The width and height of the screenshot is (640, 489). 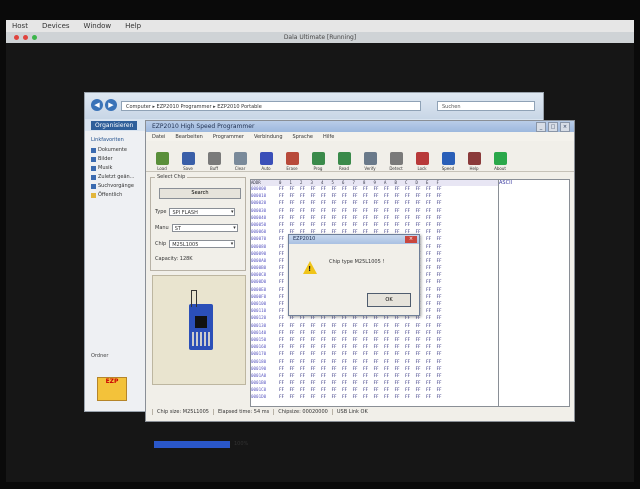 I want to click on menu-file: Datei, so click(x=158, y=137).